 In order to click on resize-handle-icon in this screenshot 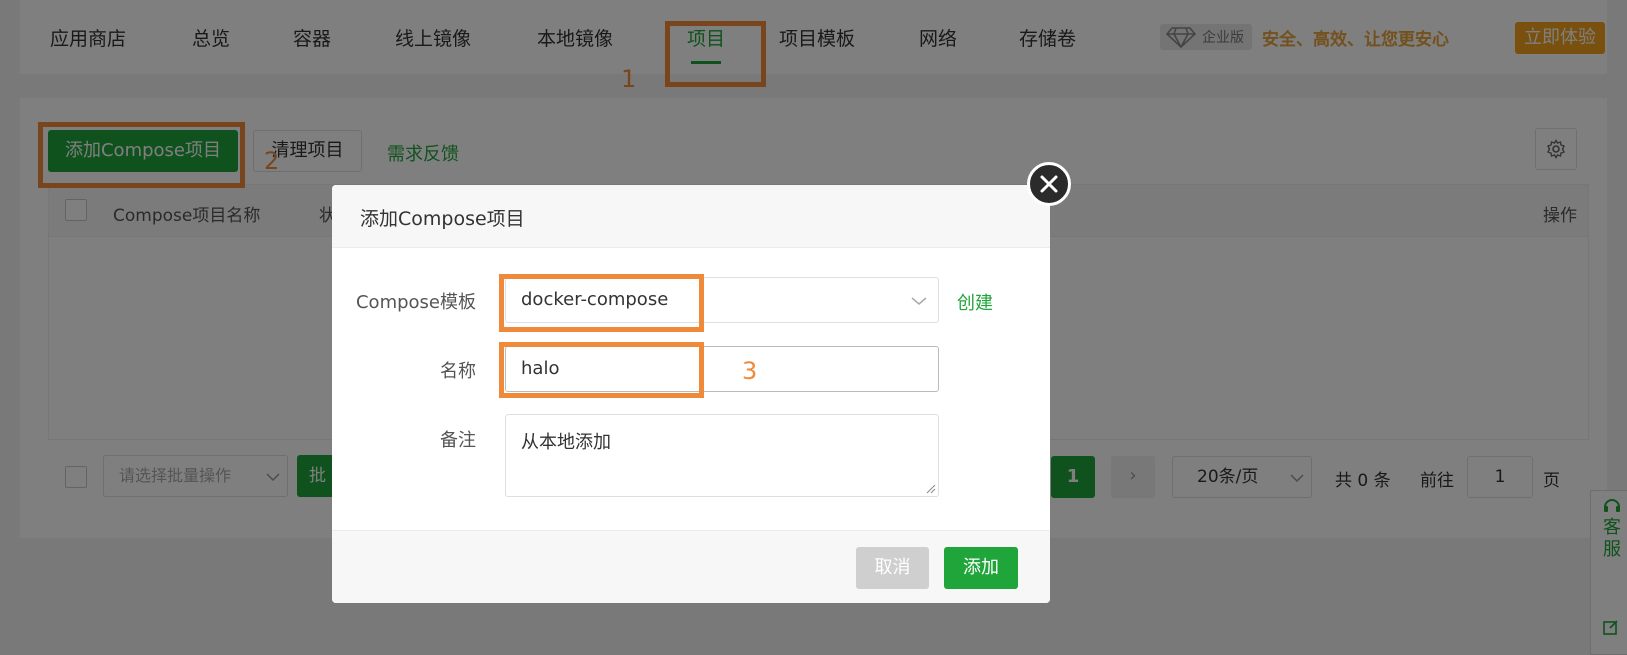, I will do `click(931, 489)`.